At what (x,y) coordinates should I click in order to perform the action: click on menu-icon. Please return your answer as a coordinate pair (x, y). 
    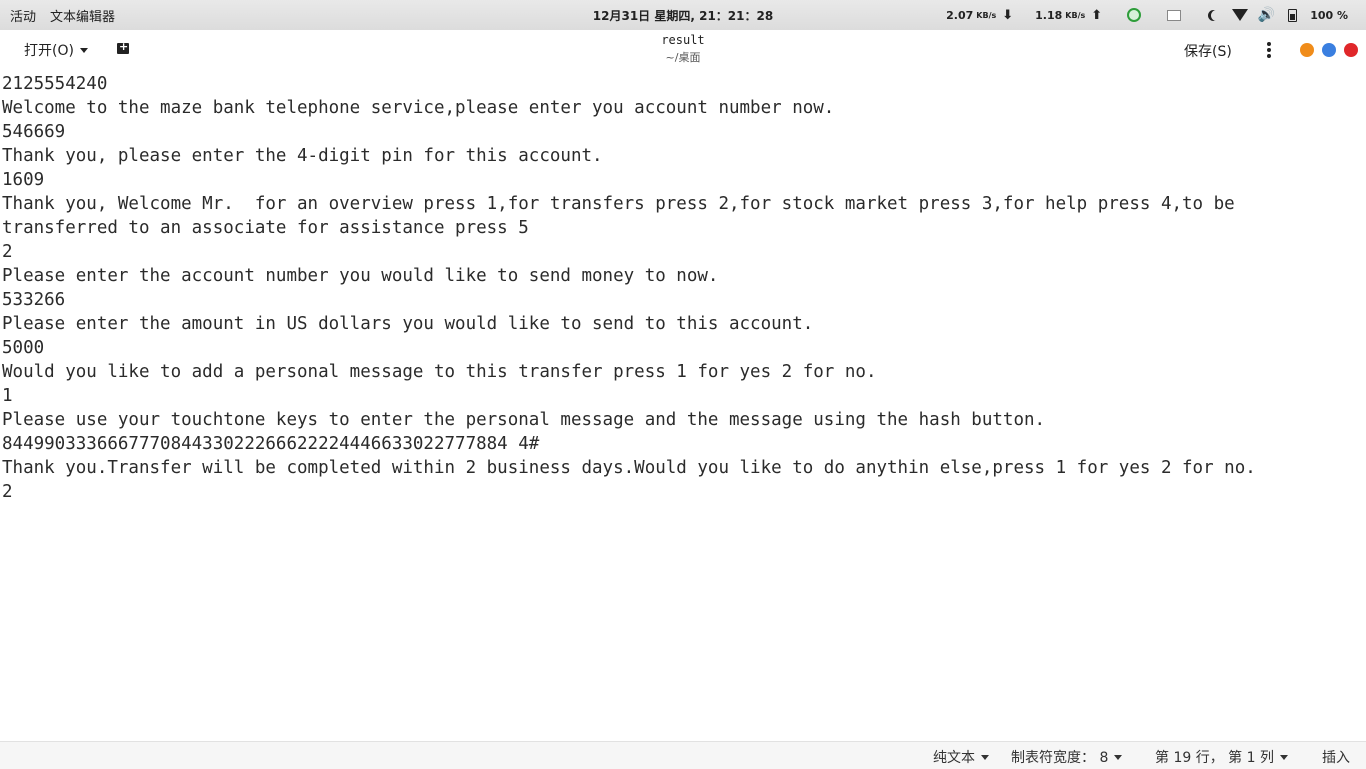
    Looking at the image, I should click on (1269, 51).